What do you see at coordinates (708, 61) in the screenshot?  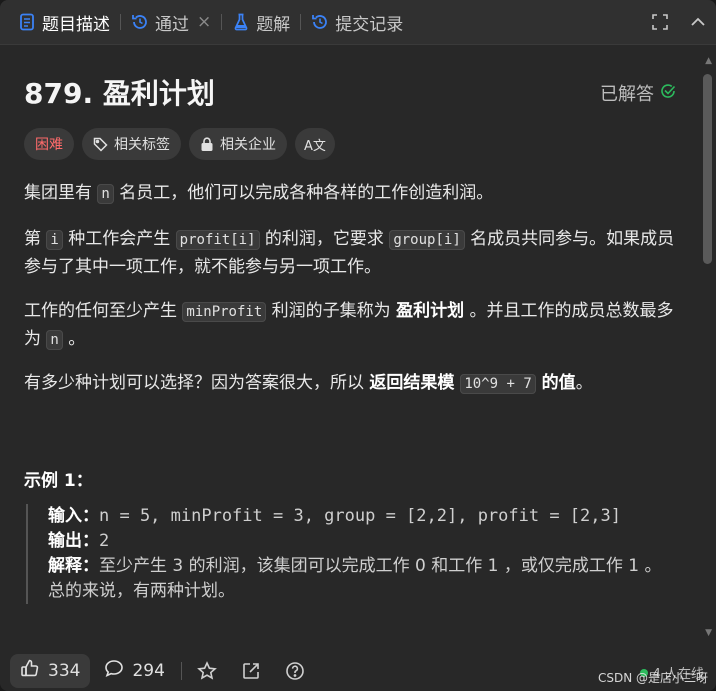 I see `scroll-up-arrow: ▲` at bounding box center [708, 61].